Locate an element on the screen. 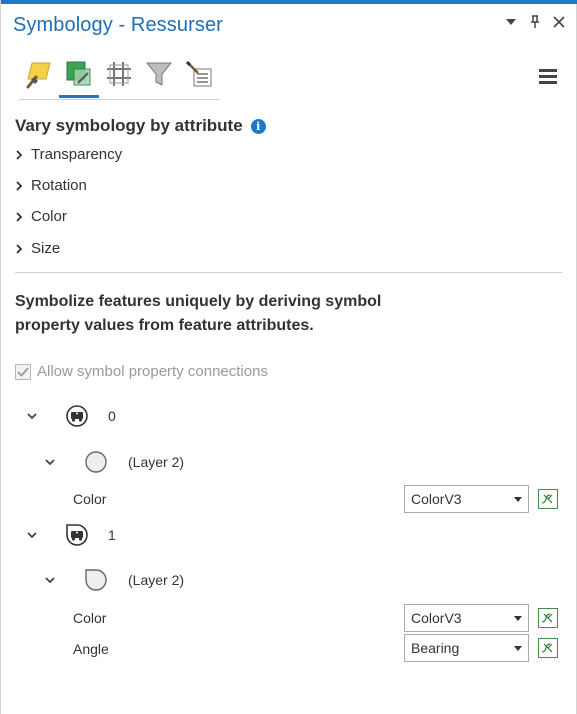 This screenshot has height=714, width=577. grid-icon is located at coordinates (119, 74).